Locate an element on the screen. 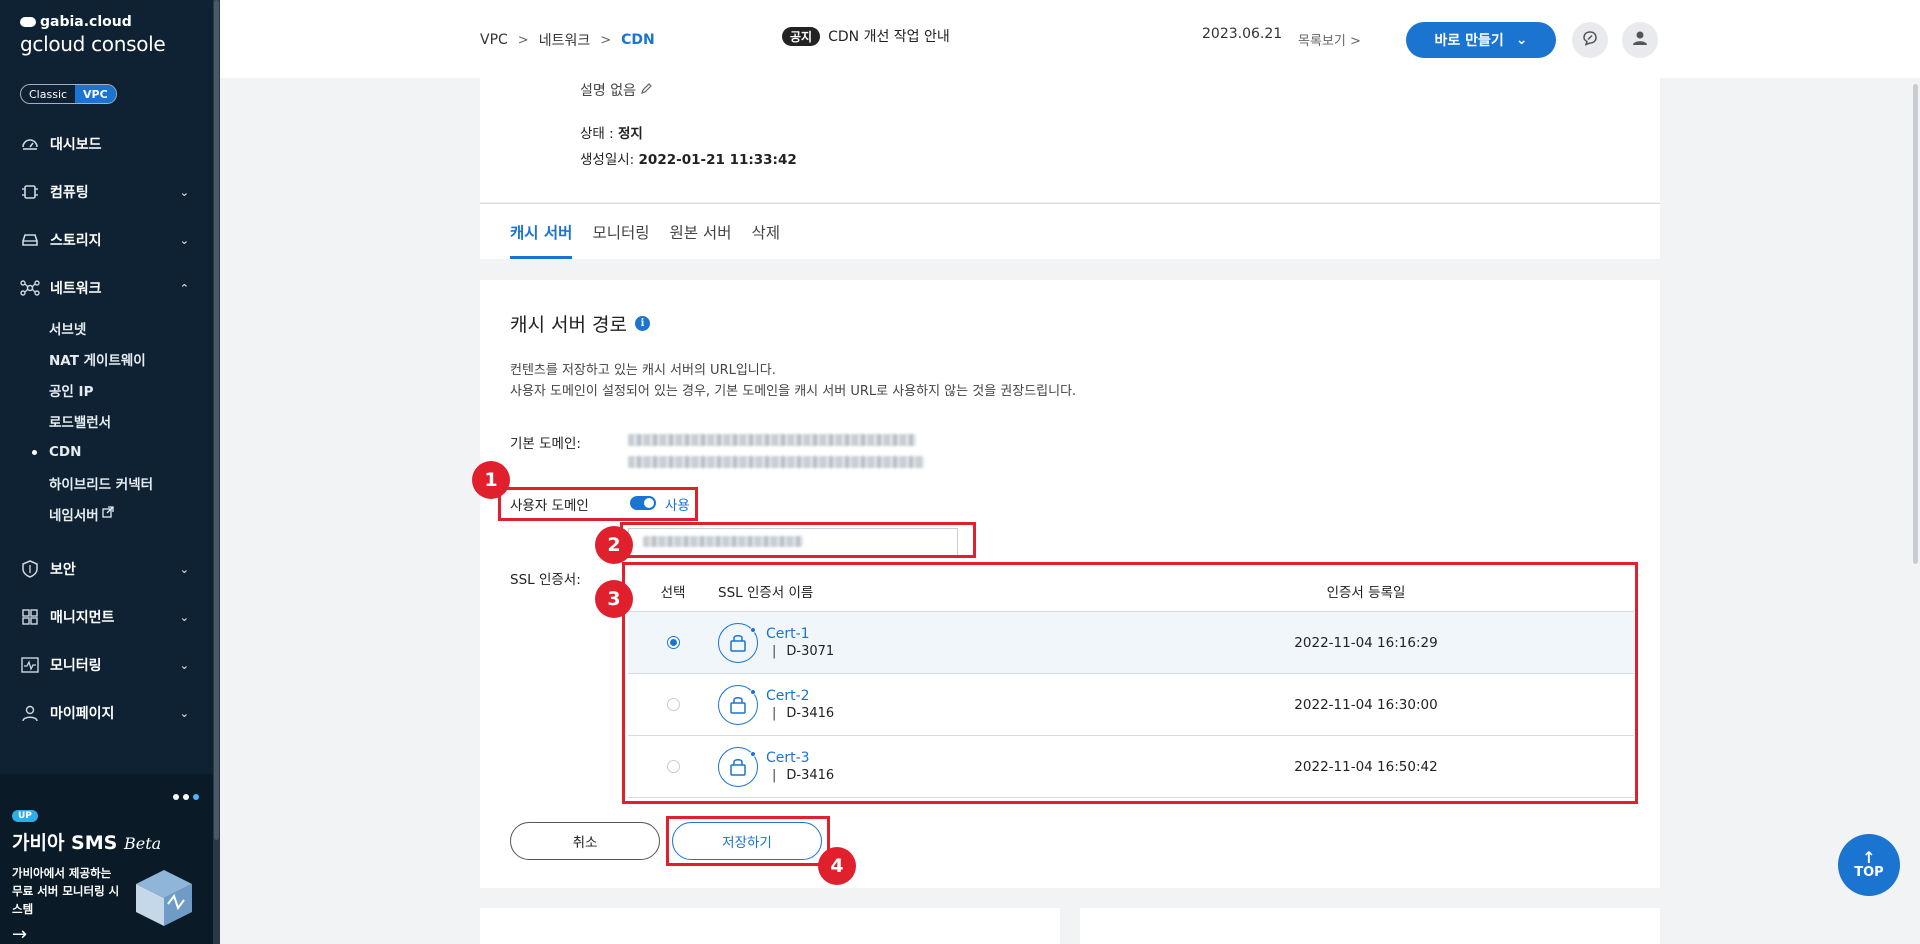  chat-button is located at coordinates (1590, 40).